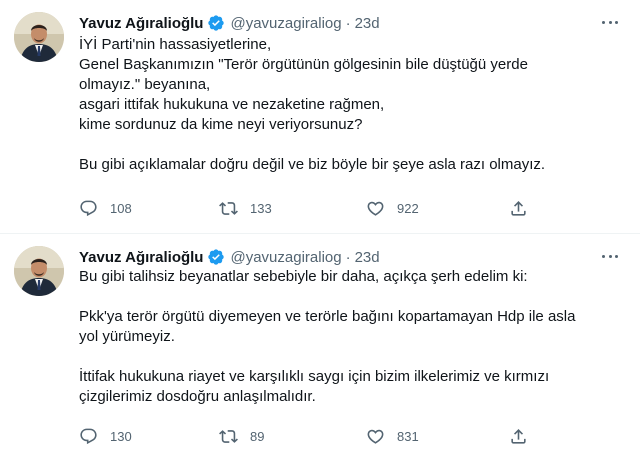 This screenshot has width=640, height=462. I want to click on tweet-text-line: olmayız." beyanına,, so click(145, 84).